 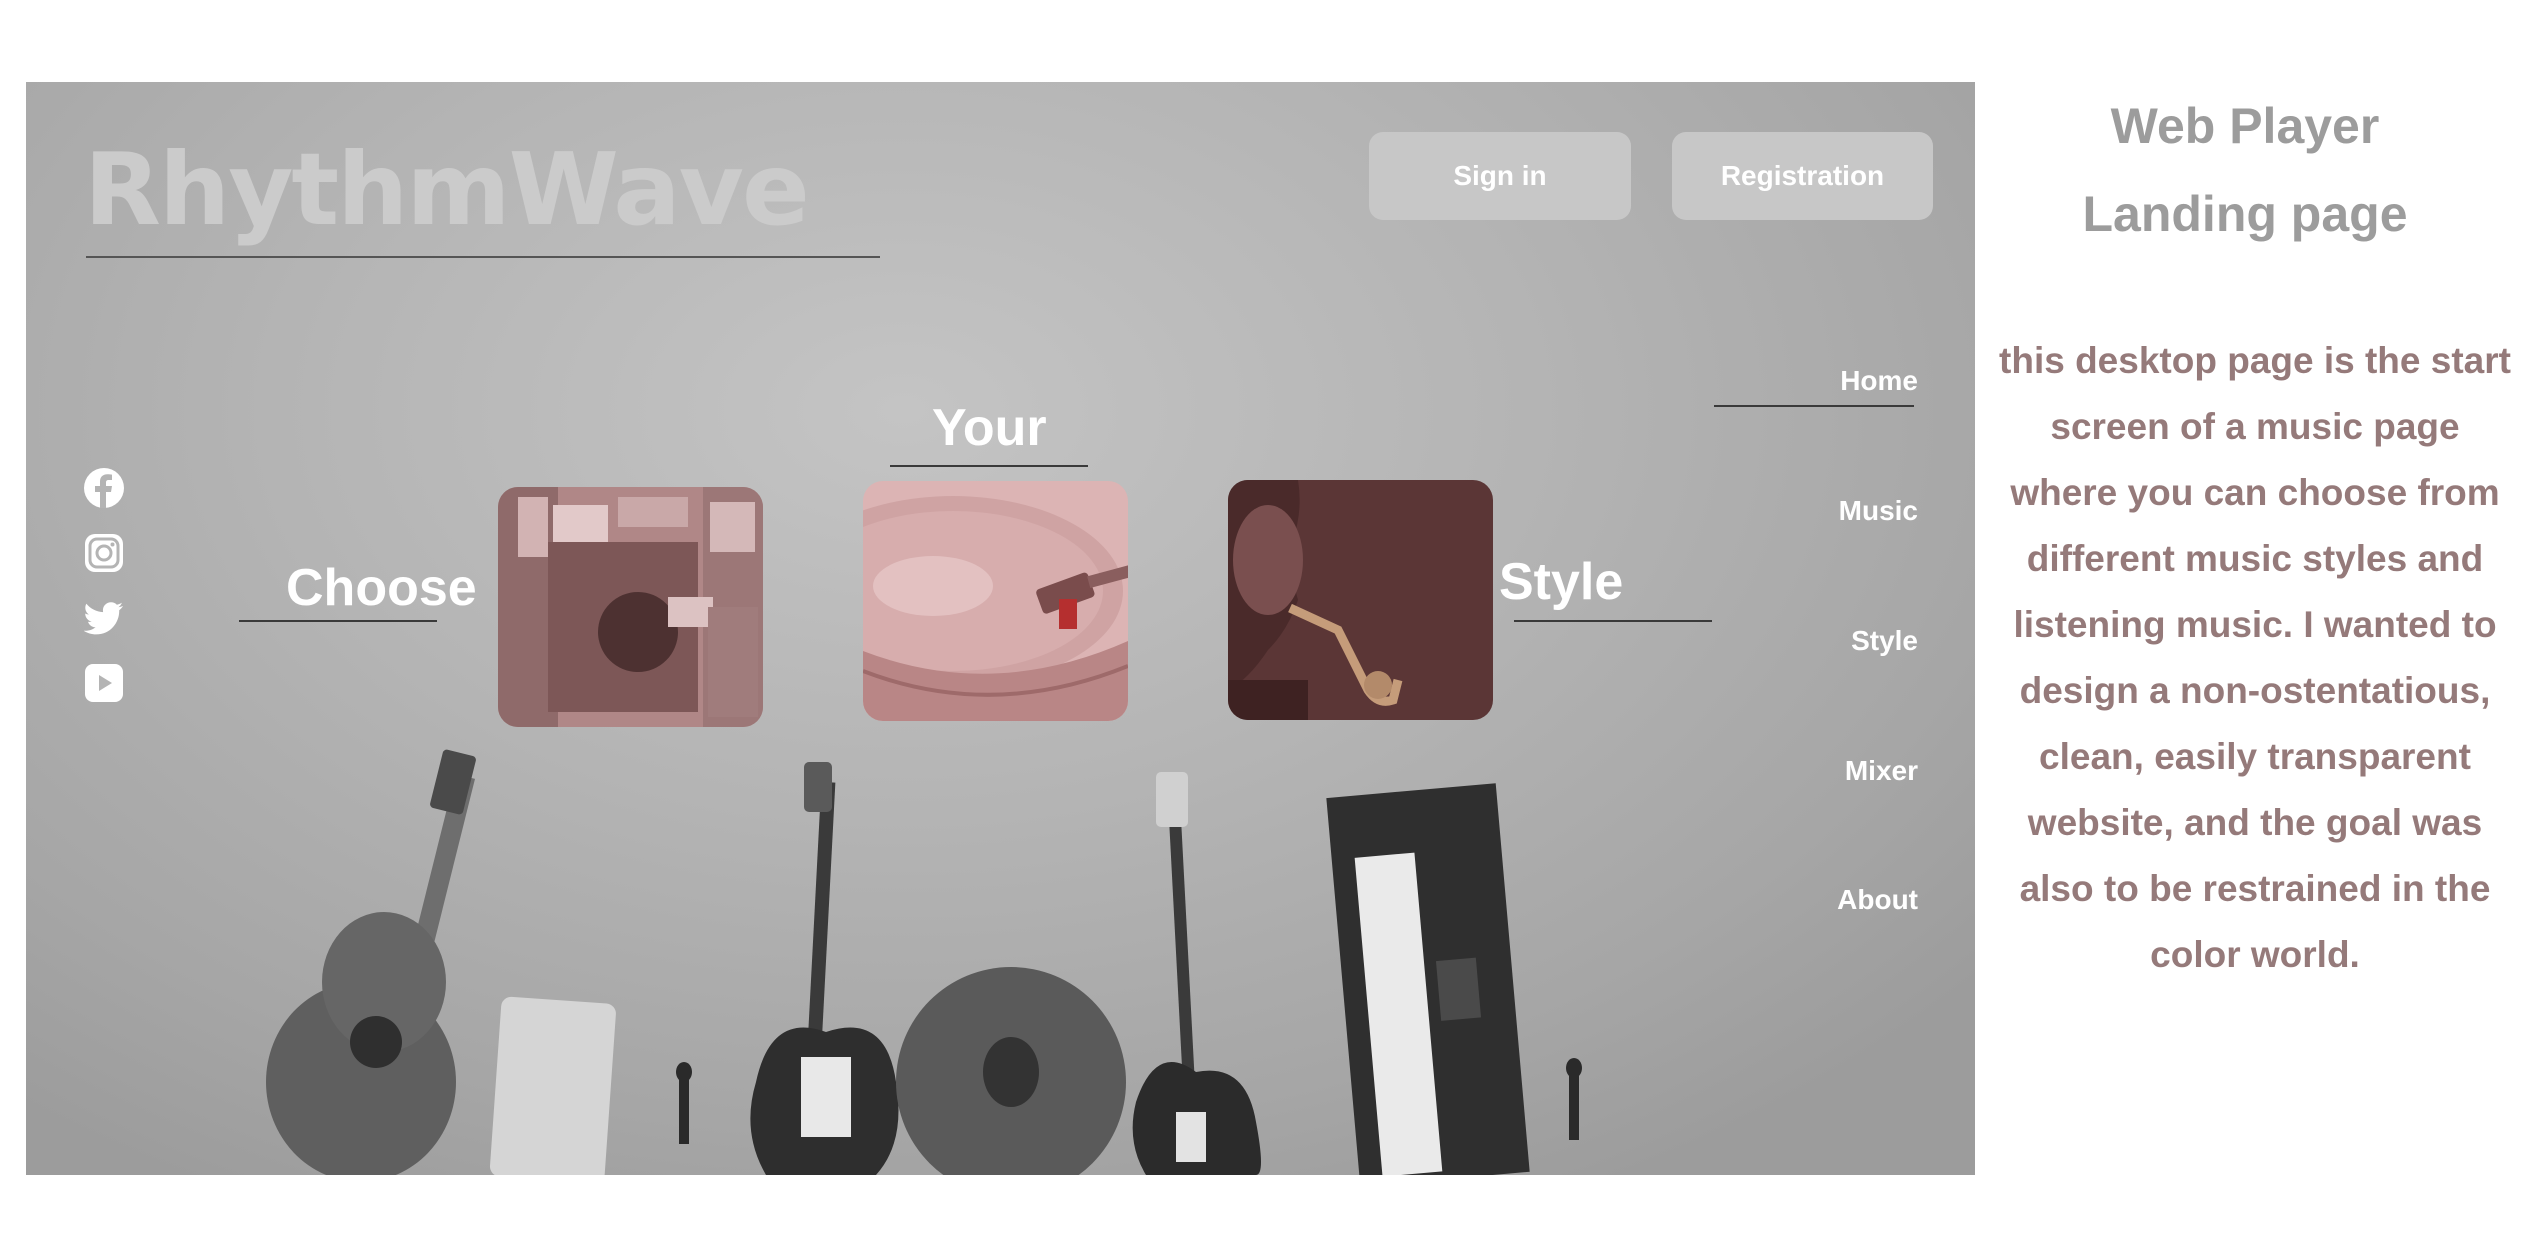 I want to click on headline-word-choose: Choose, so click(x=381, y=588).